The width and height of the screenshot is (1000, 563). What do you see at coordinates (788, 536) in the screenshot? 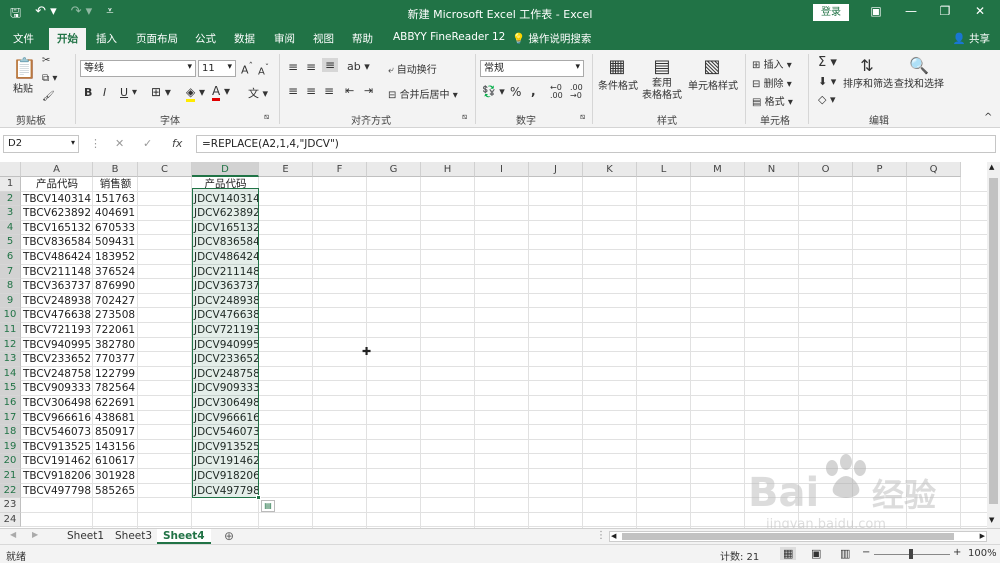
I see `scroll-thumb` at bounding box center [788, 536].